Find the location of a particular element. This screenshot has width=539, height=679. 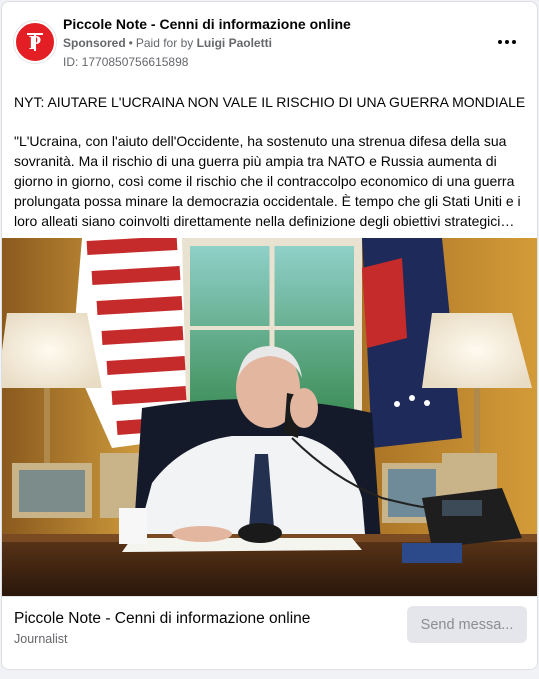

post-meta: Sponsored • Paid for by Luigi Paoletti is located at coordinates (167, 43).